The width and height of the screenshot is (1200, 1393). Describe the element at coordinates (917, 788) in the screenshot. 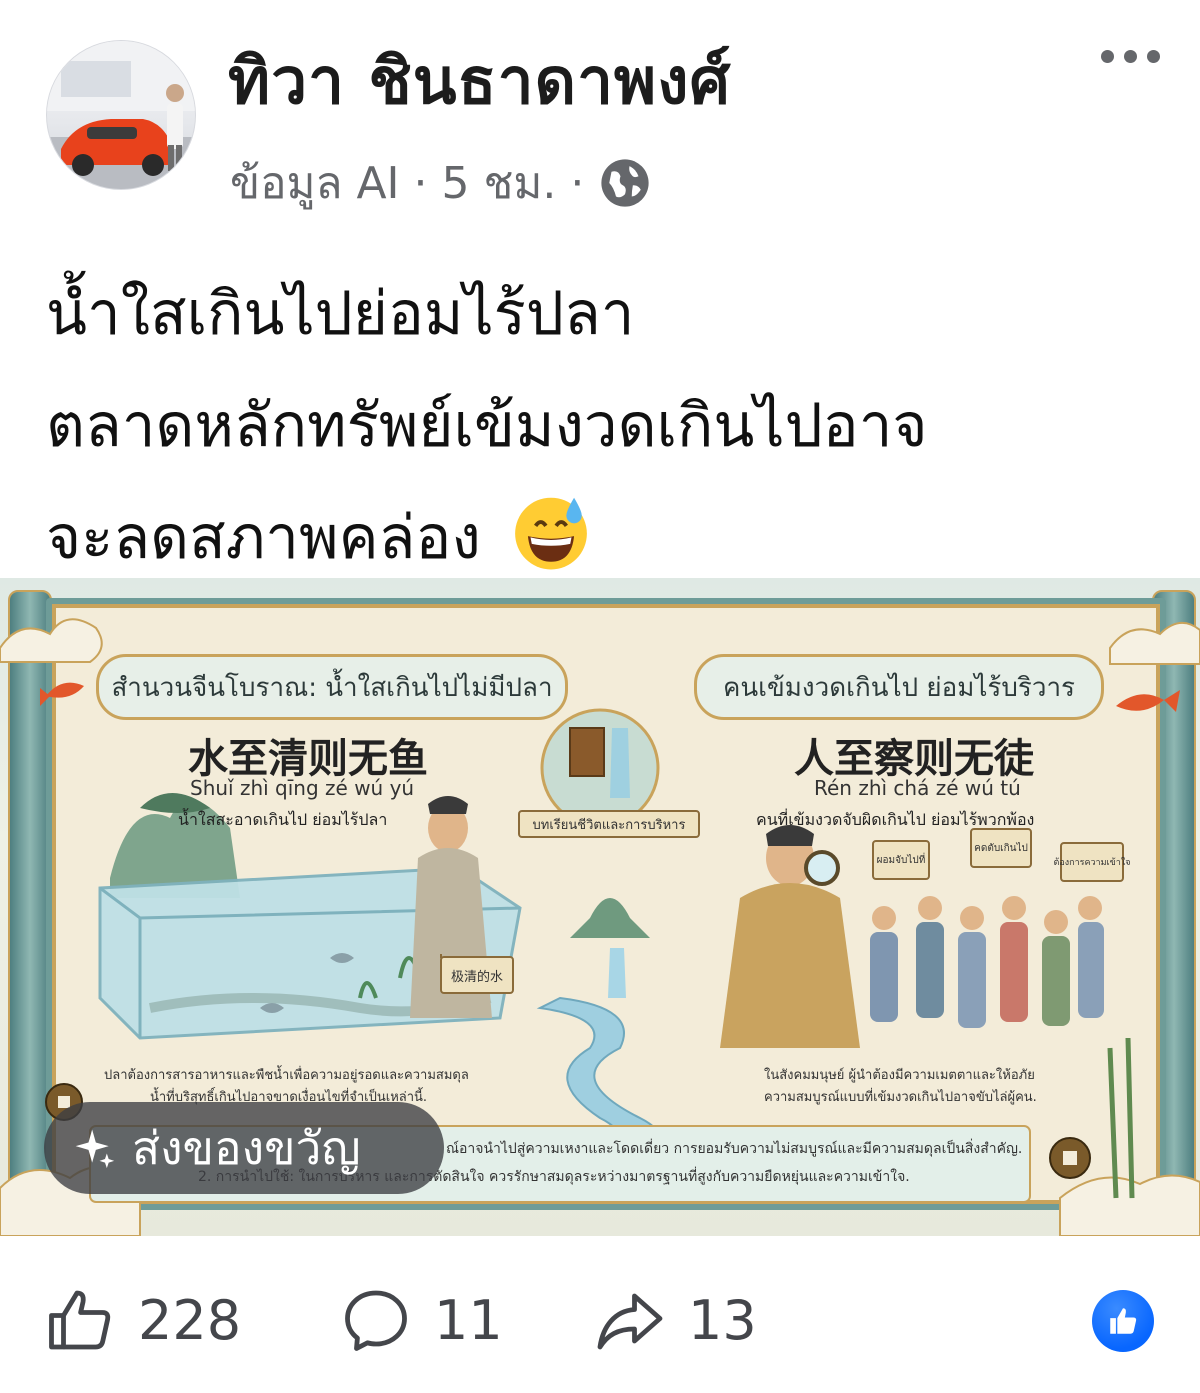

I see `right-pinyin: Rén zhì chá zé wú tú` at that location.